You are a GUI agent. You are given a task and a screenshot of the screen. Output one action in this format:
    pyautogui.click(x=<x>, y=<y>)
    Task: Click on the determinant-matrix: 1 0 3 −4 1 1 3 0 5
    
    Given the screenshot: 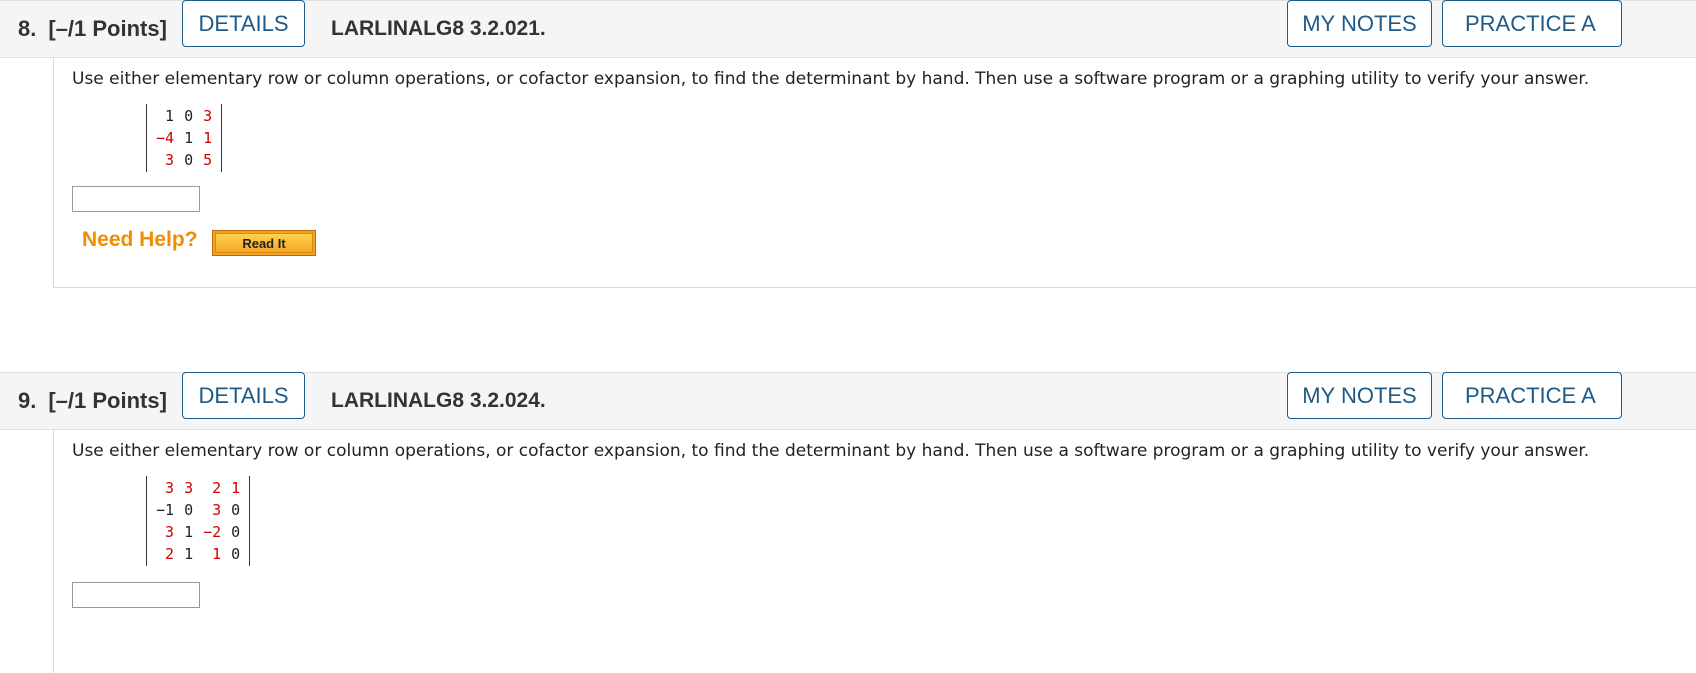 What is the action you would take?
    pyautogui.click(x=184, y=138)
    